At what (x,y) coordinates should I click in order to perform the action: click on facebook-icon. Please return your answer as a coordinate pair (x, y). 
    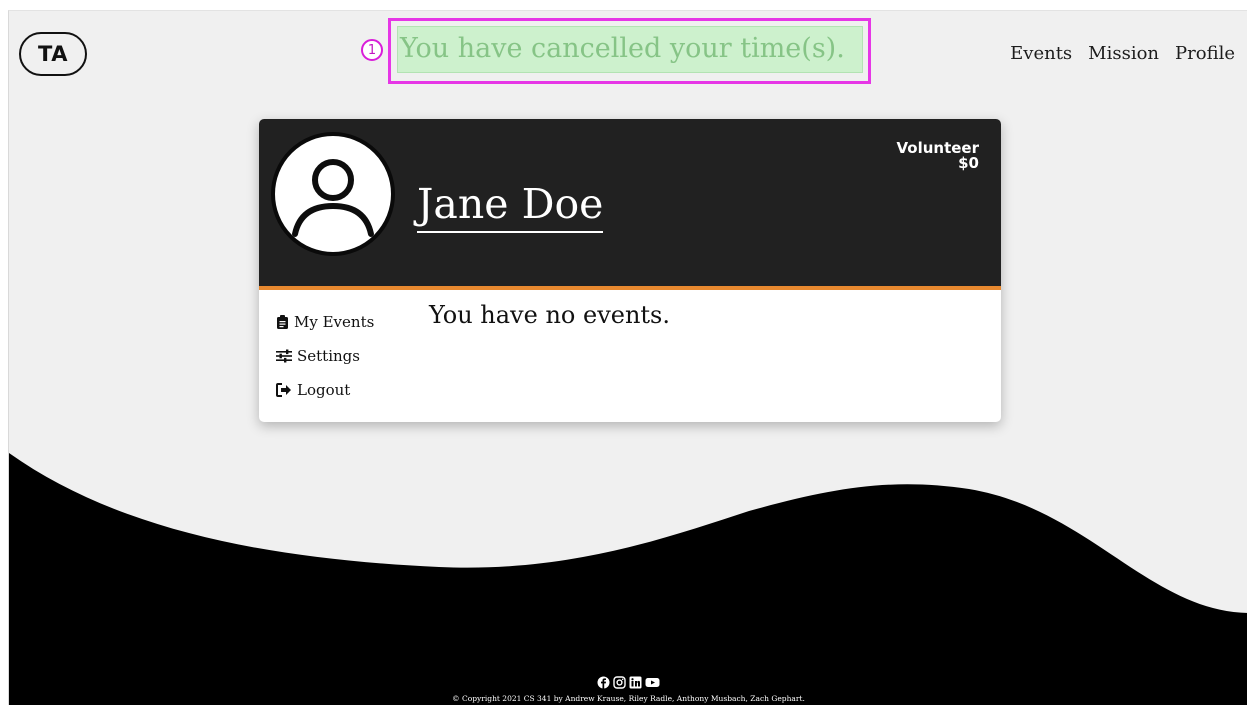
    Looking at the image, I should click on (603, 682).